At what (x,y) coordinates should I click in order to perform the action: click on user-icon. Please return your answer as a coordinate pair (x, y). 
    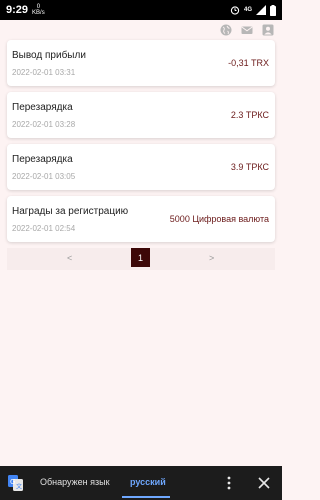
    Looking at the image, I should click on (268, 29).